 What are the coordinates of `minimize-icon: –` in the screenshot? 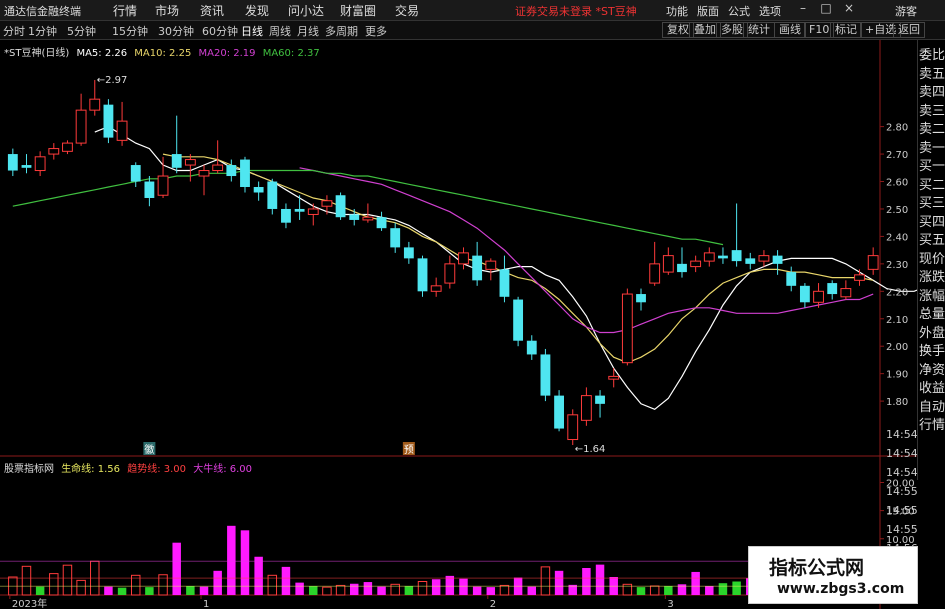 It's located at (803, 10).